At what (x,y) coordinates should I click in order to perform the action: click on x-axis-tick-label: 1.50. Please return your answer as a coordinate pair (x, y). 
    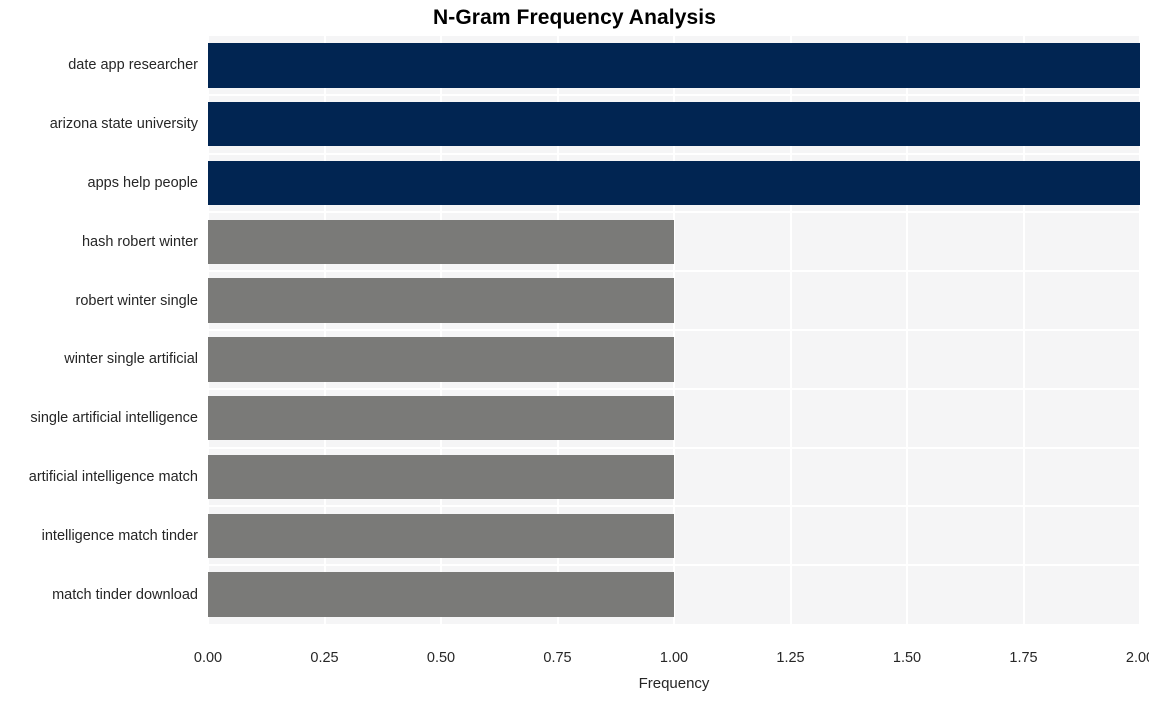
    Looking at the image, I should click on (907, 658).